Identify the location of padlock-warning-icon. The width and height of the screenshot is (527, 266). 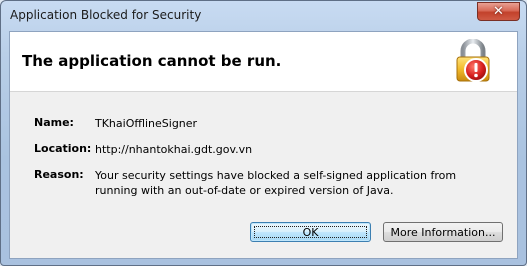
(473, 60).